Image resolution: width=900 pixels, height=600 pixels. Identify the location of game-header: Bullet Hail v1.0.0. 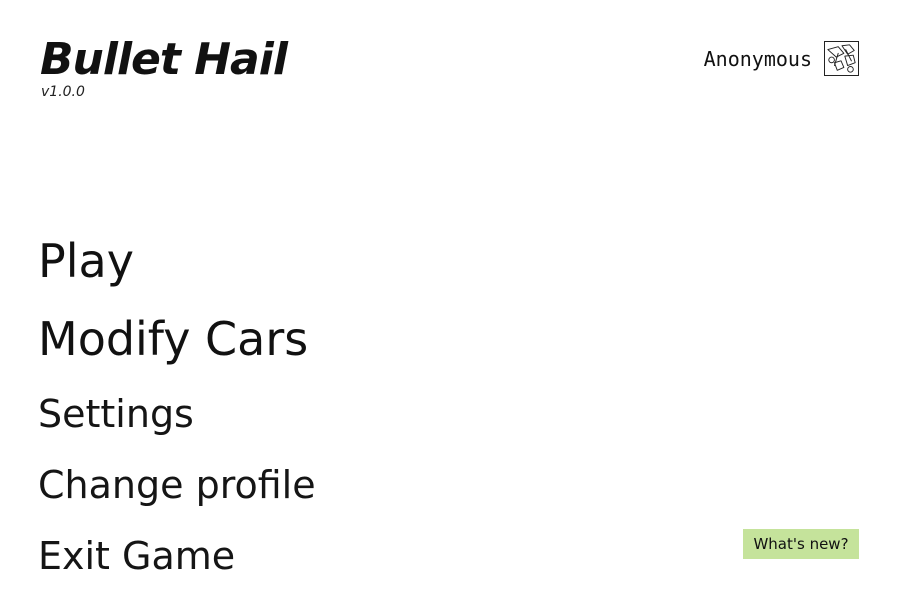
(164, 67).